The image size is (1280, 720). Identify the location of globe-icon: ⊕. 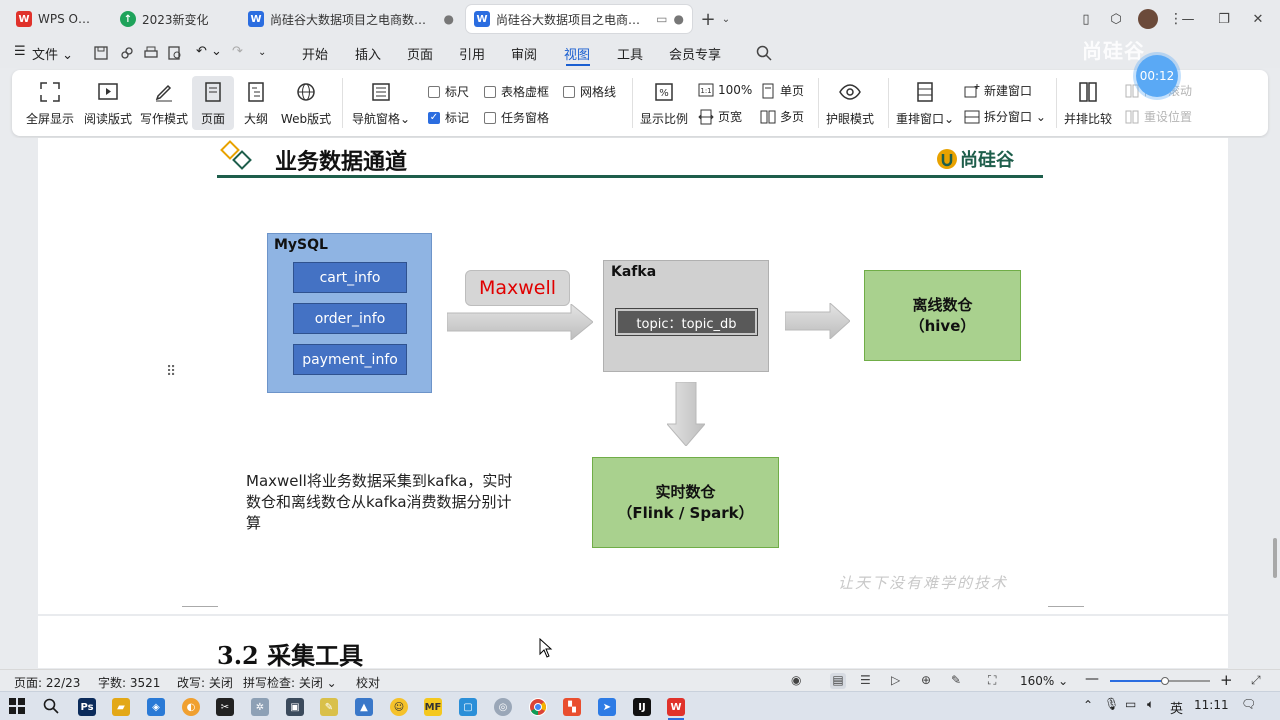
(929, 681).